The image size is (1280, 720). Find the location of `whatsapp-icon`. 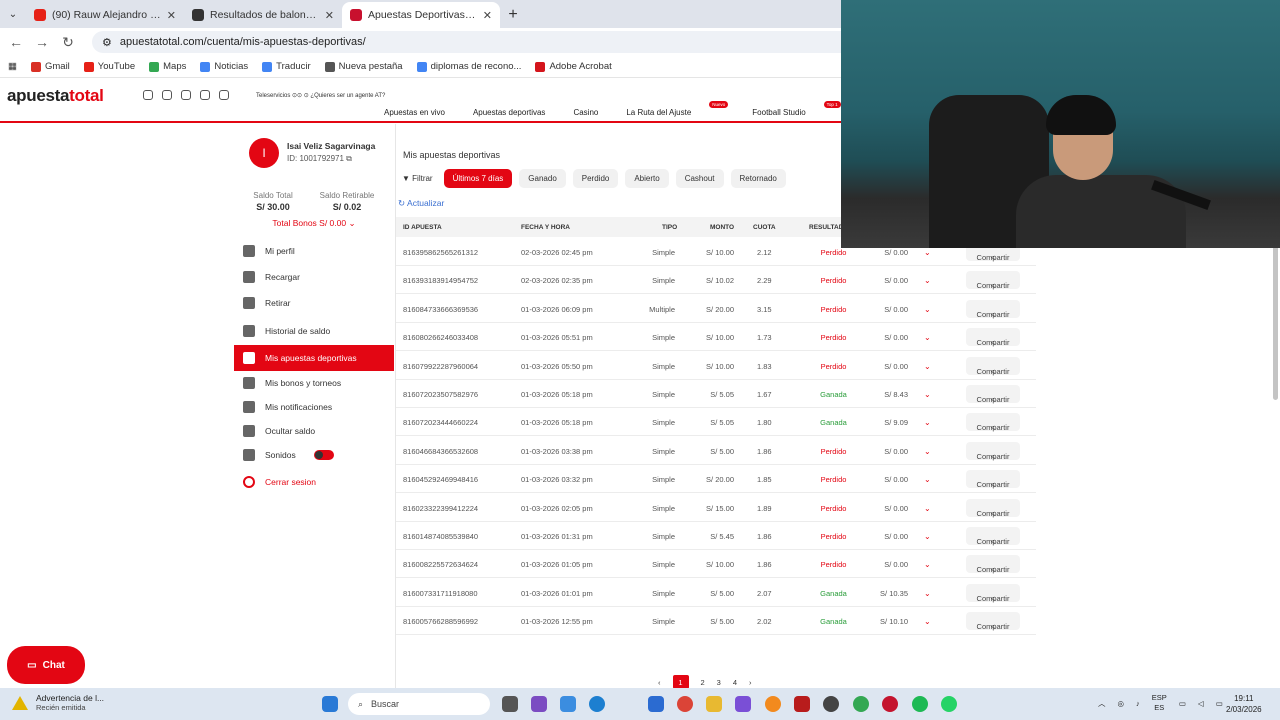

whatsapp-icon is located at coordinates (949, 704).